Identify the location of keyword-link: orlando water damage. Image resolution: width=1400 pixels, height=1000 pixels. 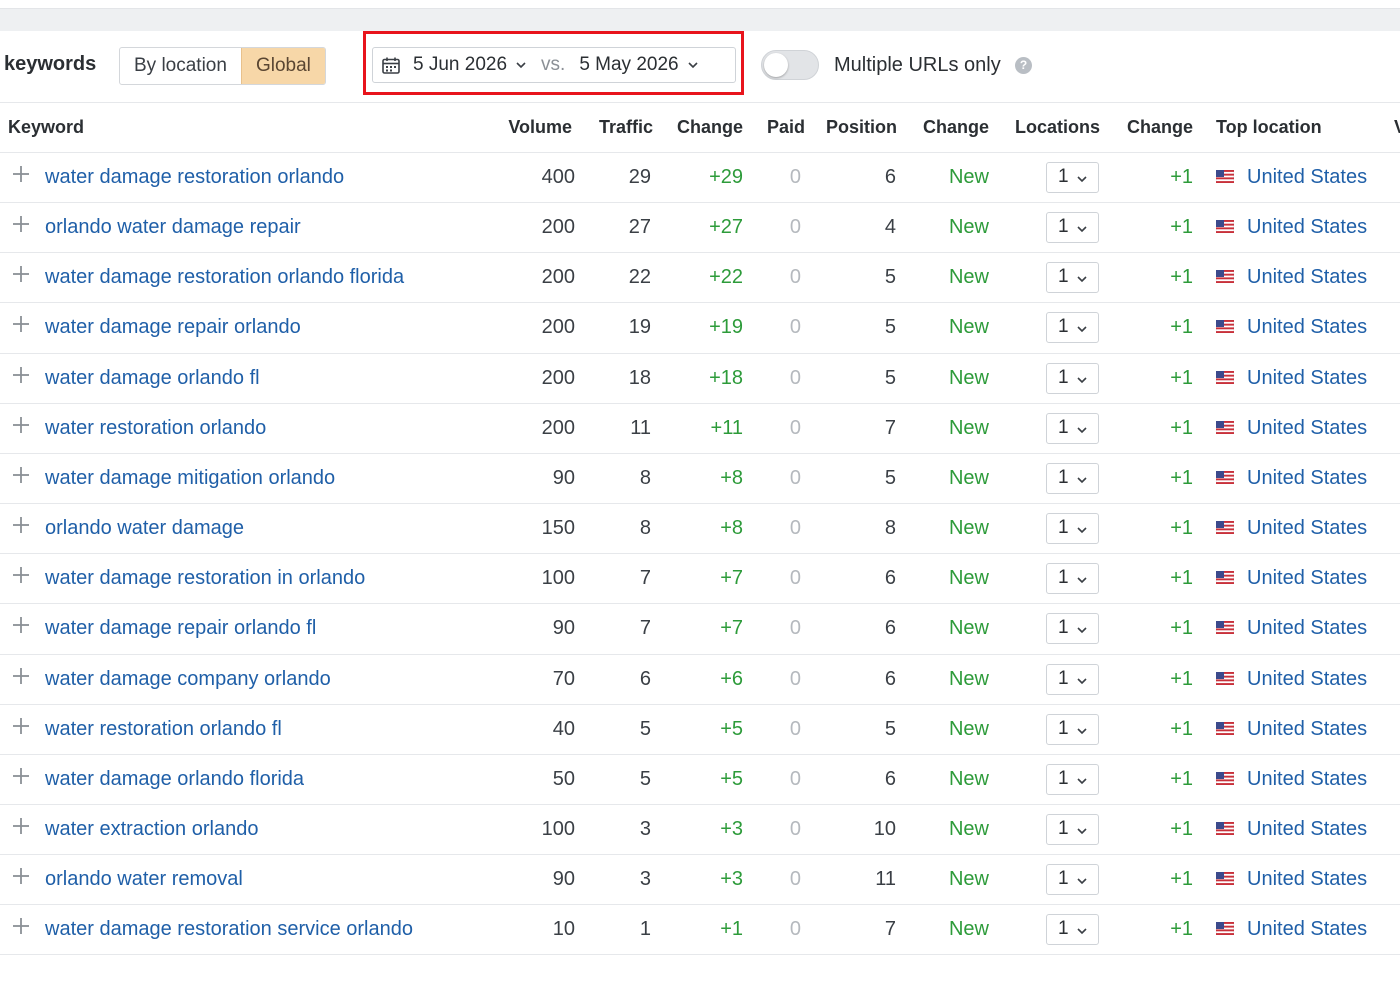
(144, 528).